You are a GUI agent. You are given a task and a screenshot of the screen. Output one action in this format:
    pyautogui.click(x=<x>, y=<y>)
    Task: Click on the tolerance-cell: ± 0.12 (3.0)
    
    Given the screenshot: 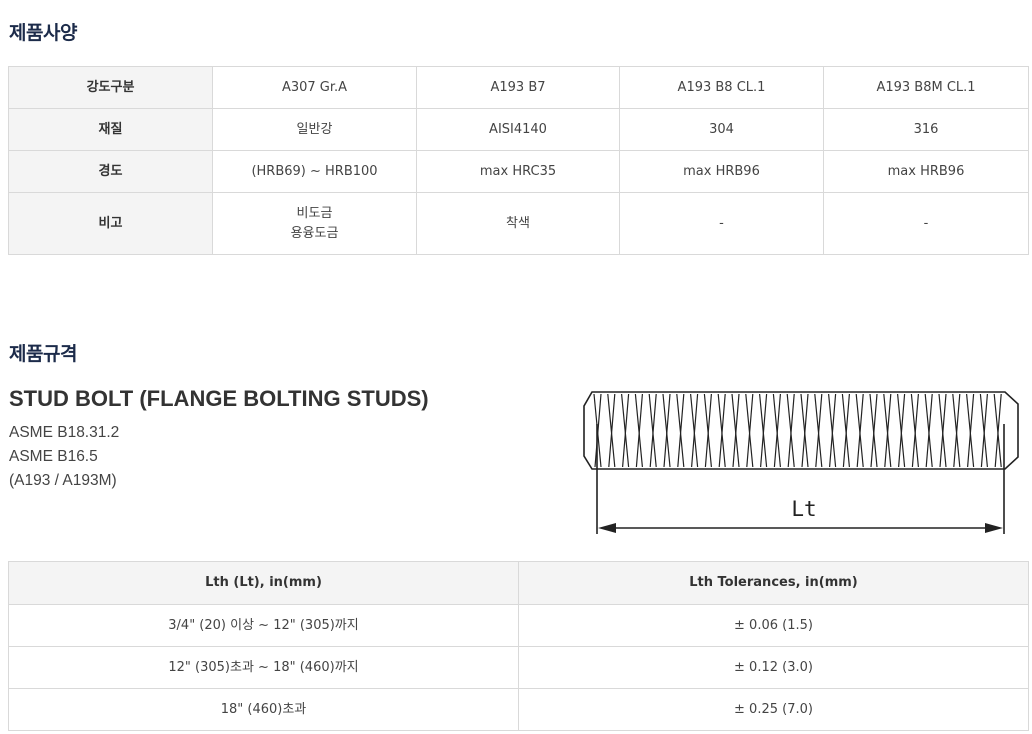 What is the action you would take?
    pyautogui.click(x=773, y=667)
    